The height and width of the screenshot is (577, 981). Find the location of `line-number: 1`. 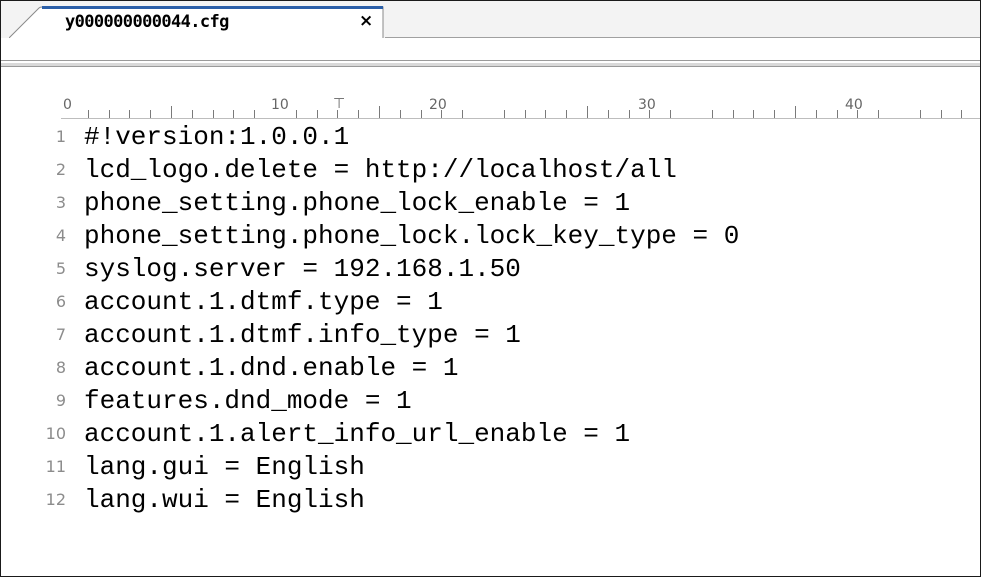

line-number: 1 is located at coordinates (60, 136).